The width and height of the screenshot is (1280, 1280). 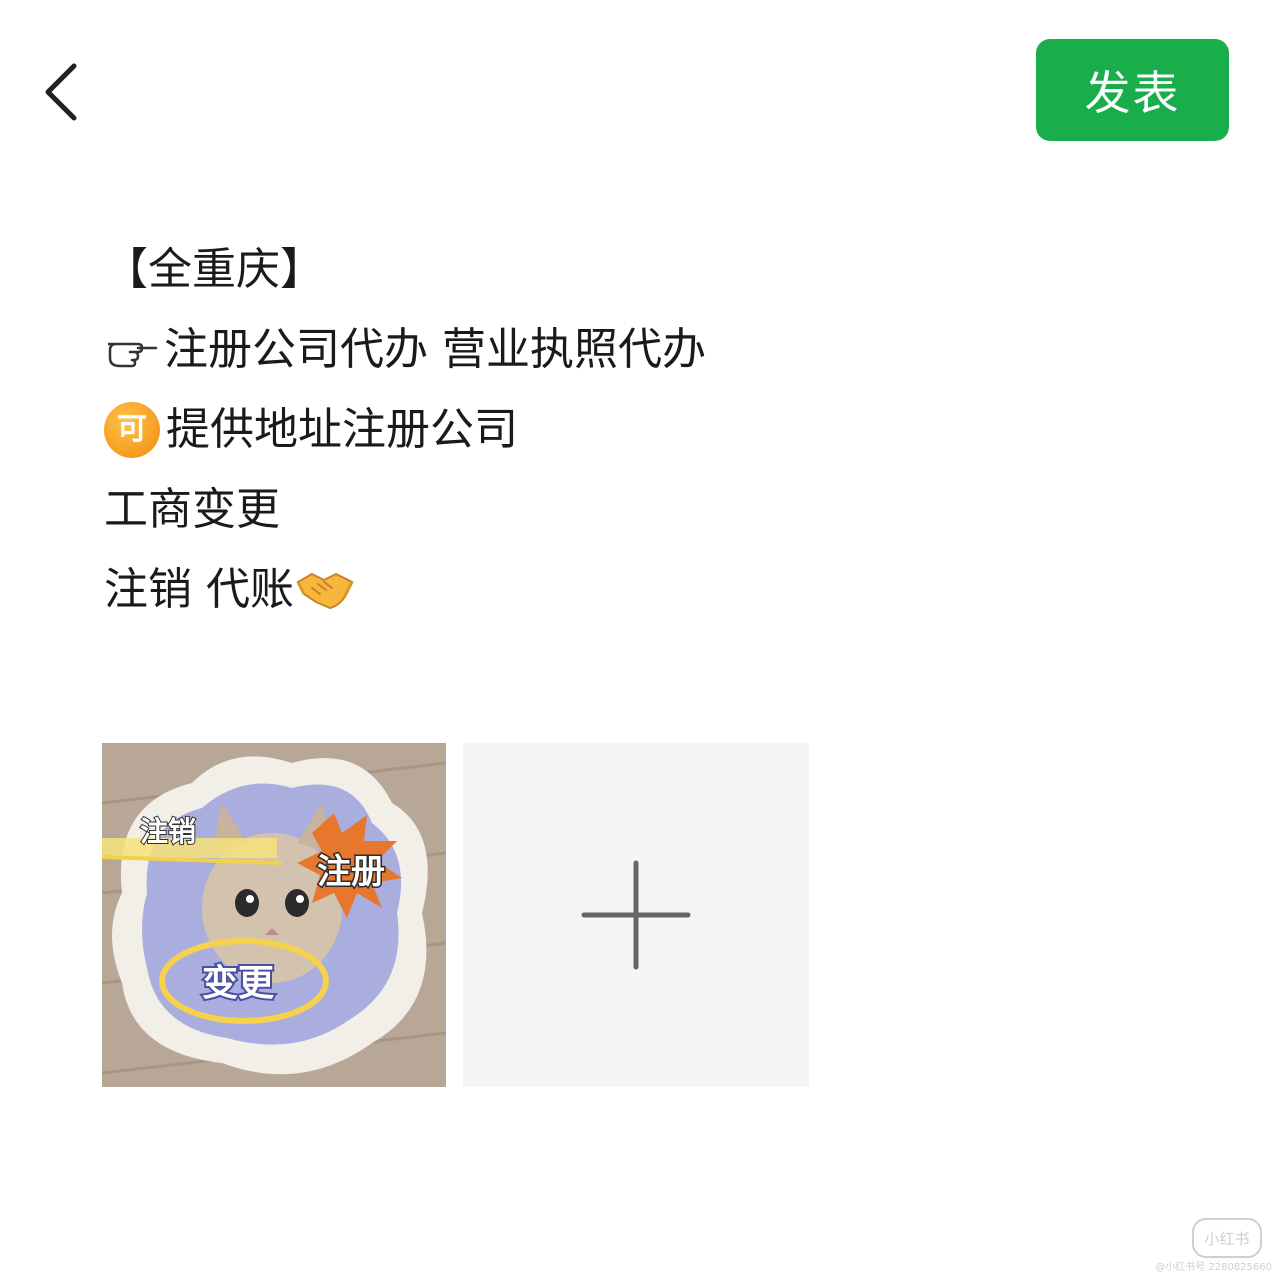 I want to click on watermark-id: @小红书号 2280825660, so click(x=1213, y=1267).